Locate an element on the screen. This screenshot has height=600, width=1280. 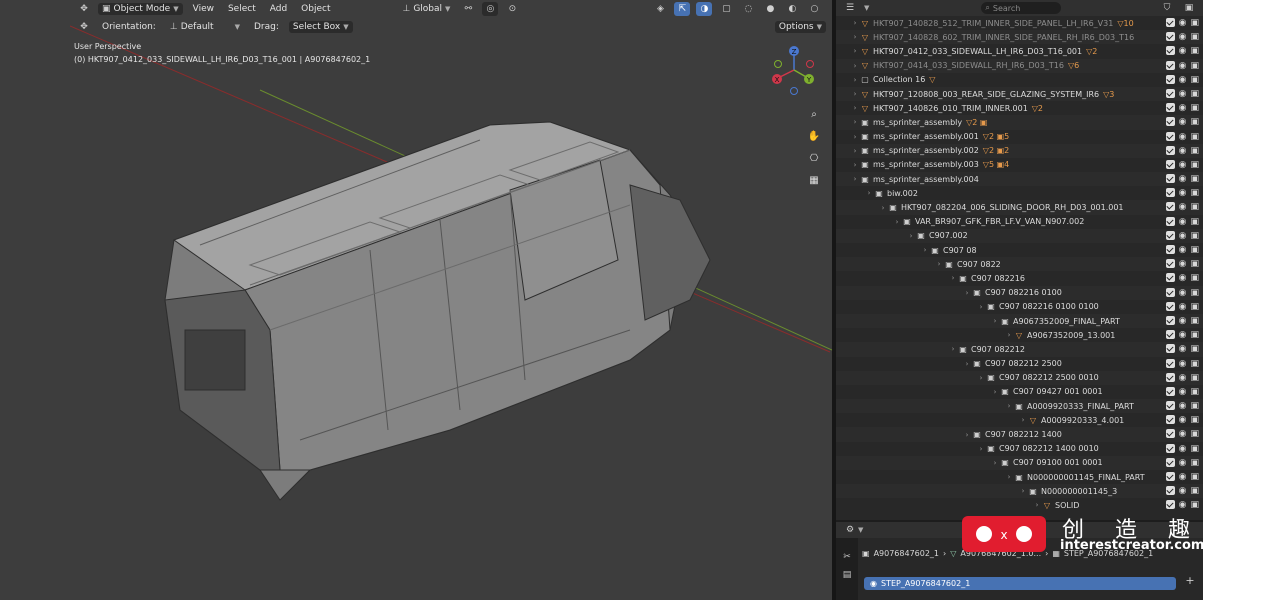
menu-view: View is located at coordinates (203, 9).